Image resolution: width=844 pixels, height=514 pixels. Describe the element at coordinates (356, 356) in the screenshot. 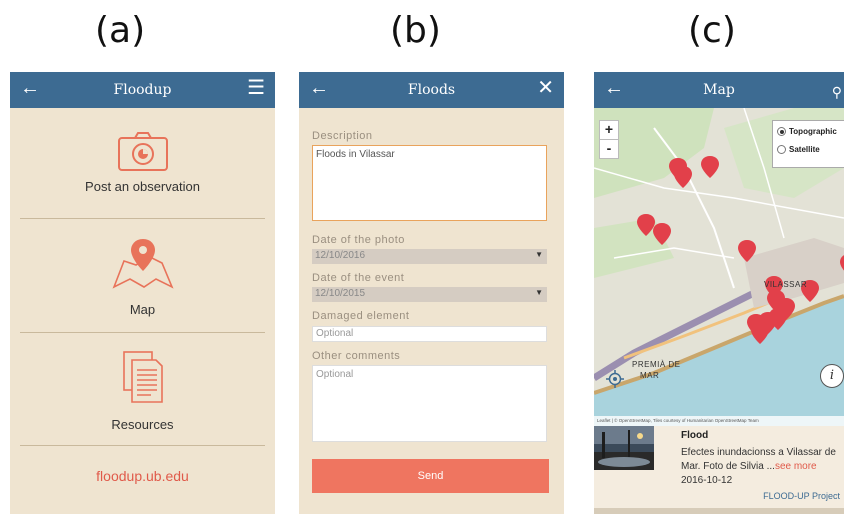

I see `other-comments-label: Other comments` at that location.